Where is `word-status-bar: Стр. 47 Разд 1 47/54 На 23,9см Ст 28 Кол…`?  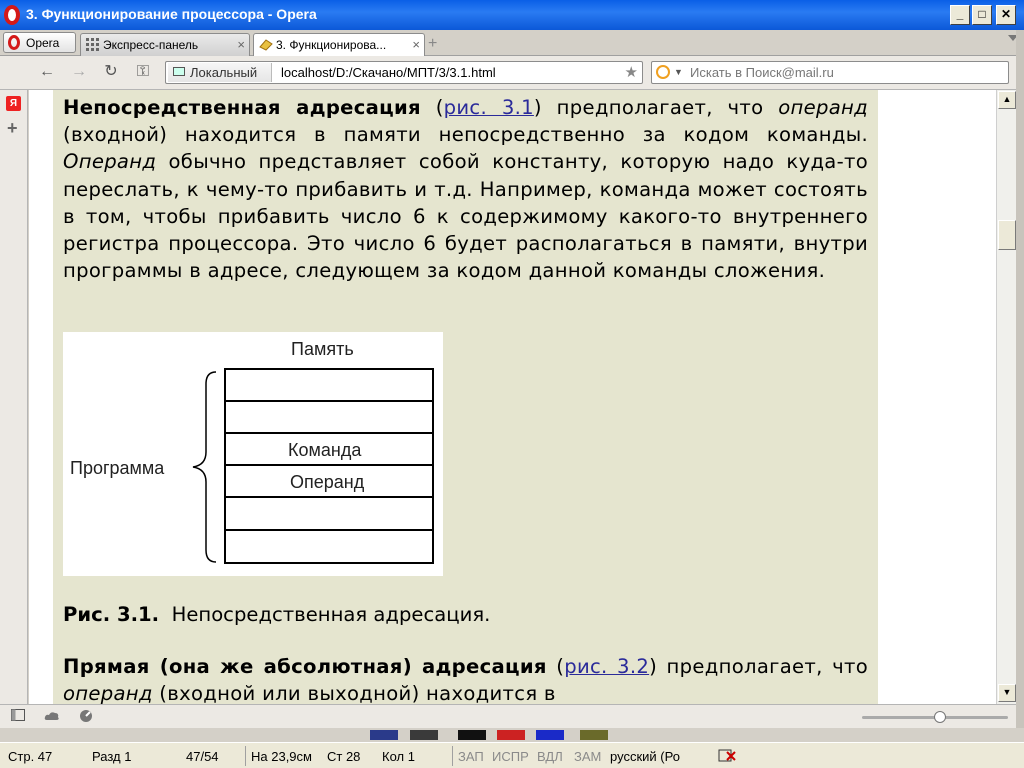
word-status-bar: Стр. 47 Разд 1 47/54 На 23,9см Ст 28 Кол… is located at coordinates (512, 755).